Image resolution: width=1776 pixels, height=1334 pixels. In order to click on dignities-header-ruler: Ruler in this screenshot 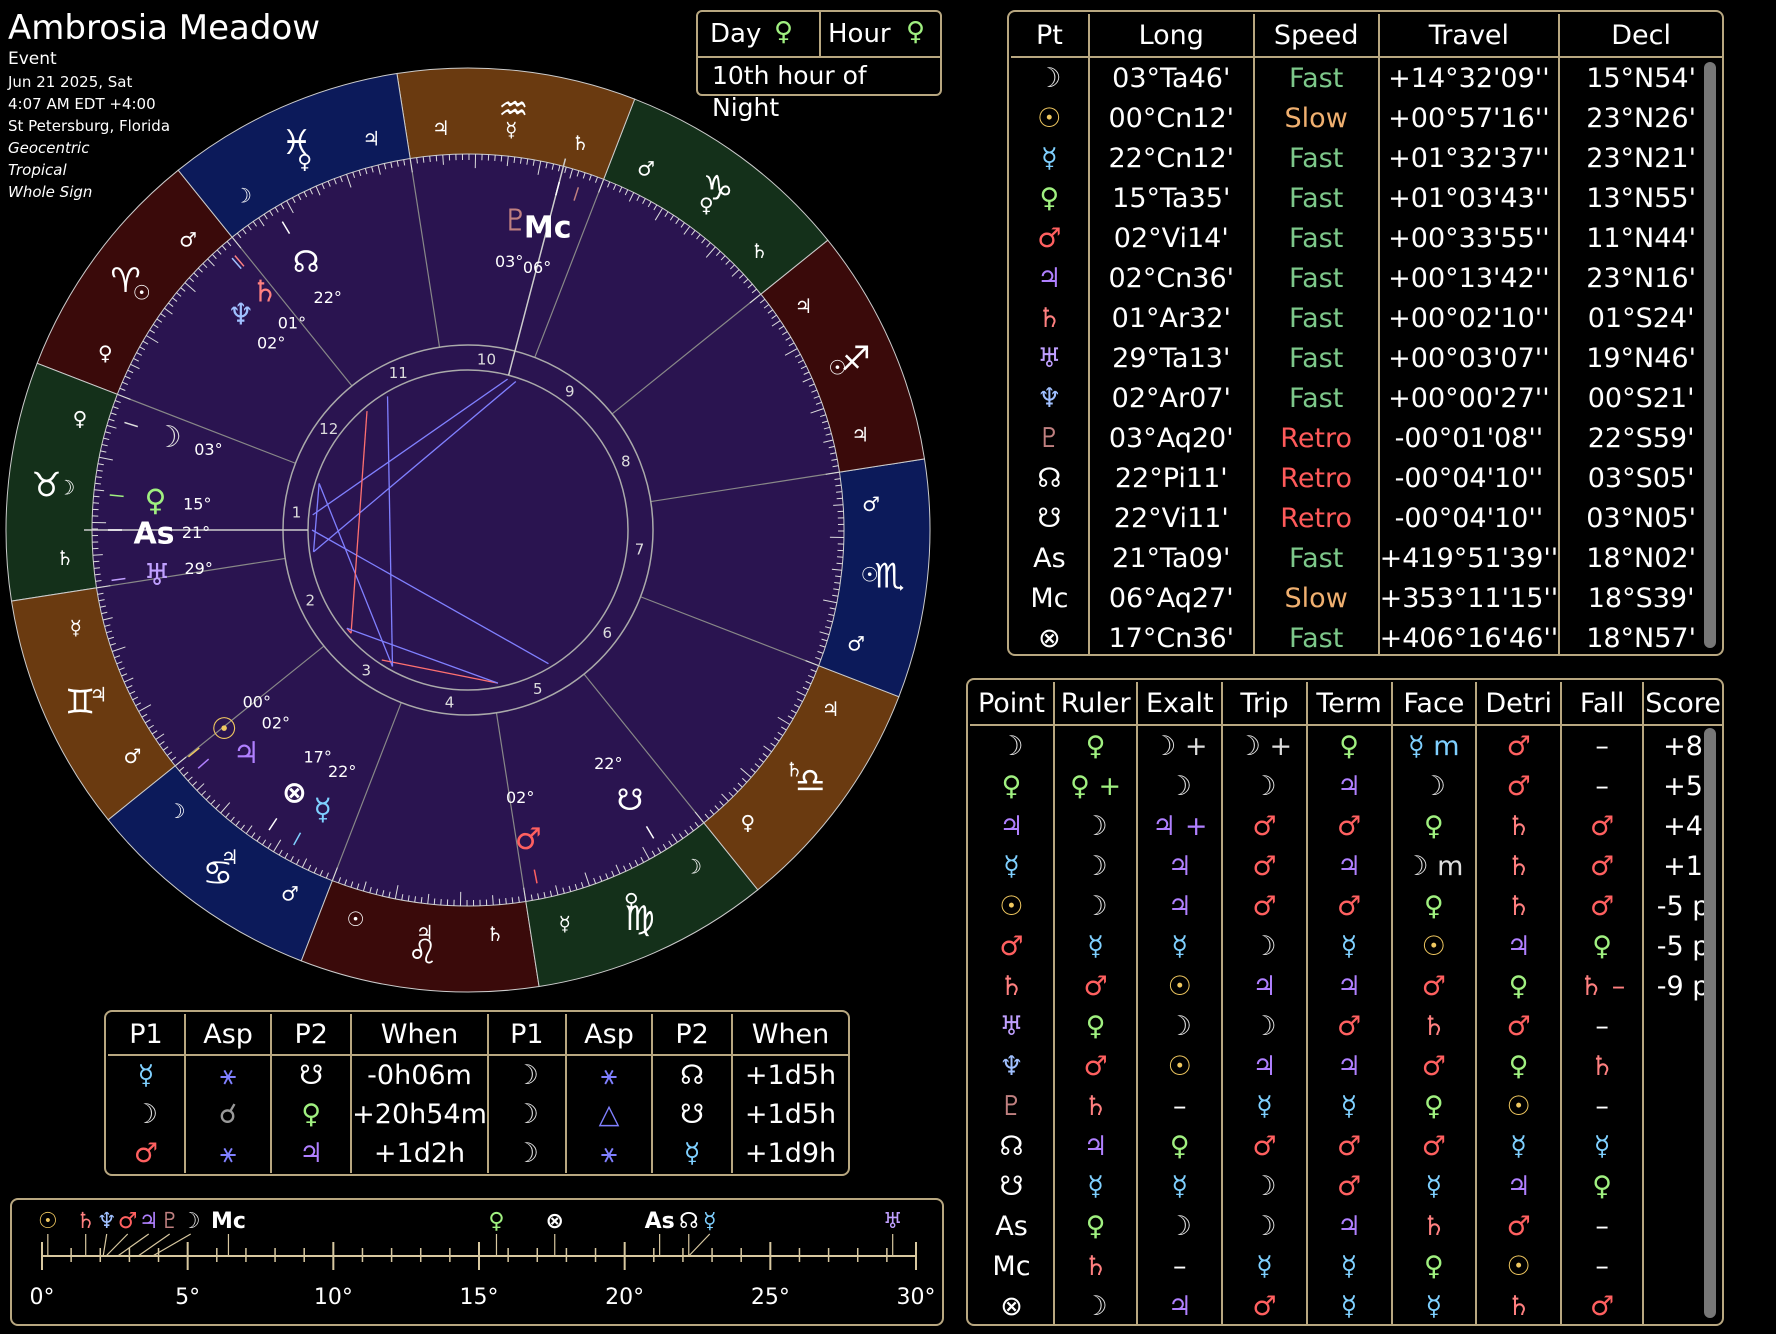, I will do `click(1095, 704)`.